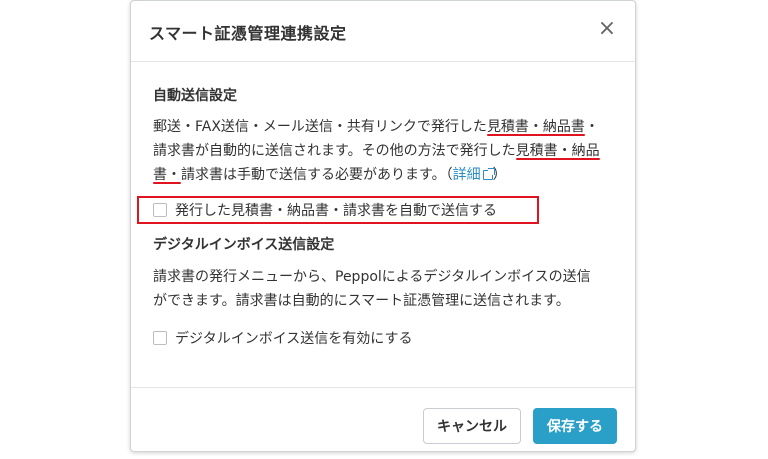 The width and height of the screenshot is (768, 459). I want to click on underlined-text: 見積書・納品, so click(557, 151).